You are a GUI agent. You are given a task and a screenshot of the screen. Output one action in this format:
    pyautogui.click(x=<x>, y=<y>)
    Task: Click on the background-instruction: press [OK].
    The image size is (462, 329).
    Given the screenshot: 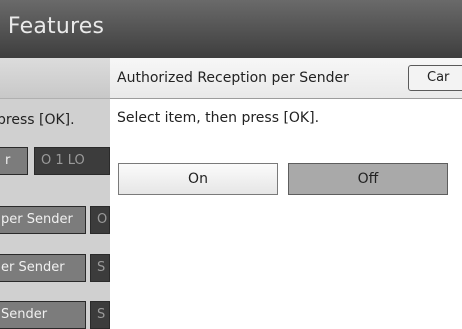 What is the action you would take?
    pyautogui.click(x=37, y=120)
    